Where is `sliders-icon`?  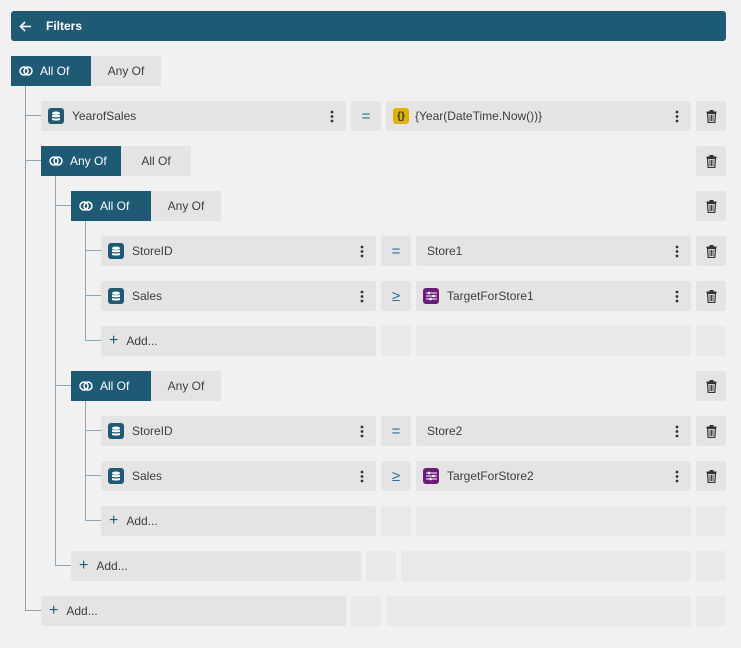
sliders-icon is located at coordinates (431, 476).